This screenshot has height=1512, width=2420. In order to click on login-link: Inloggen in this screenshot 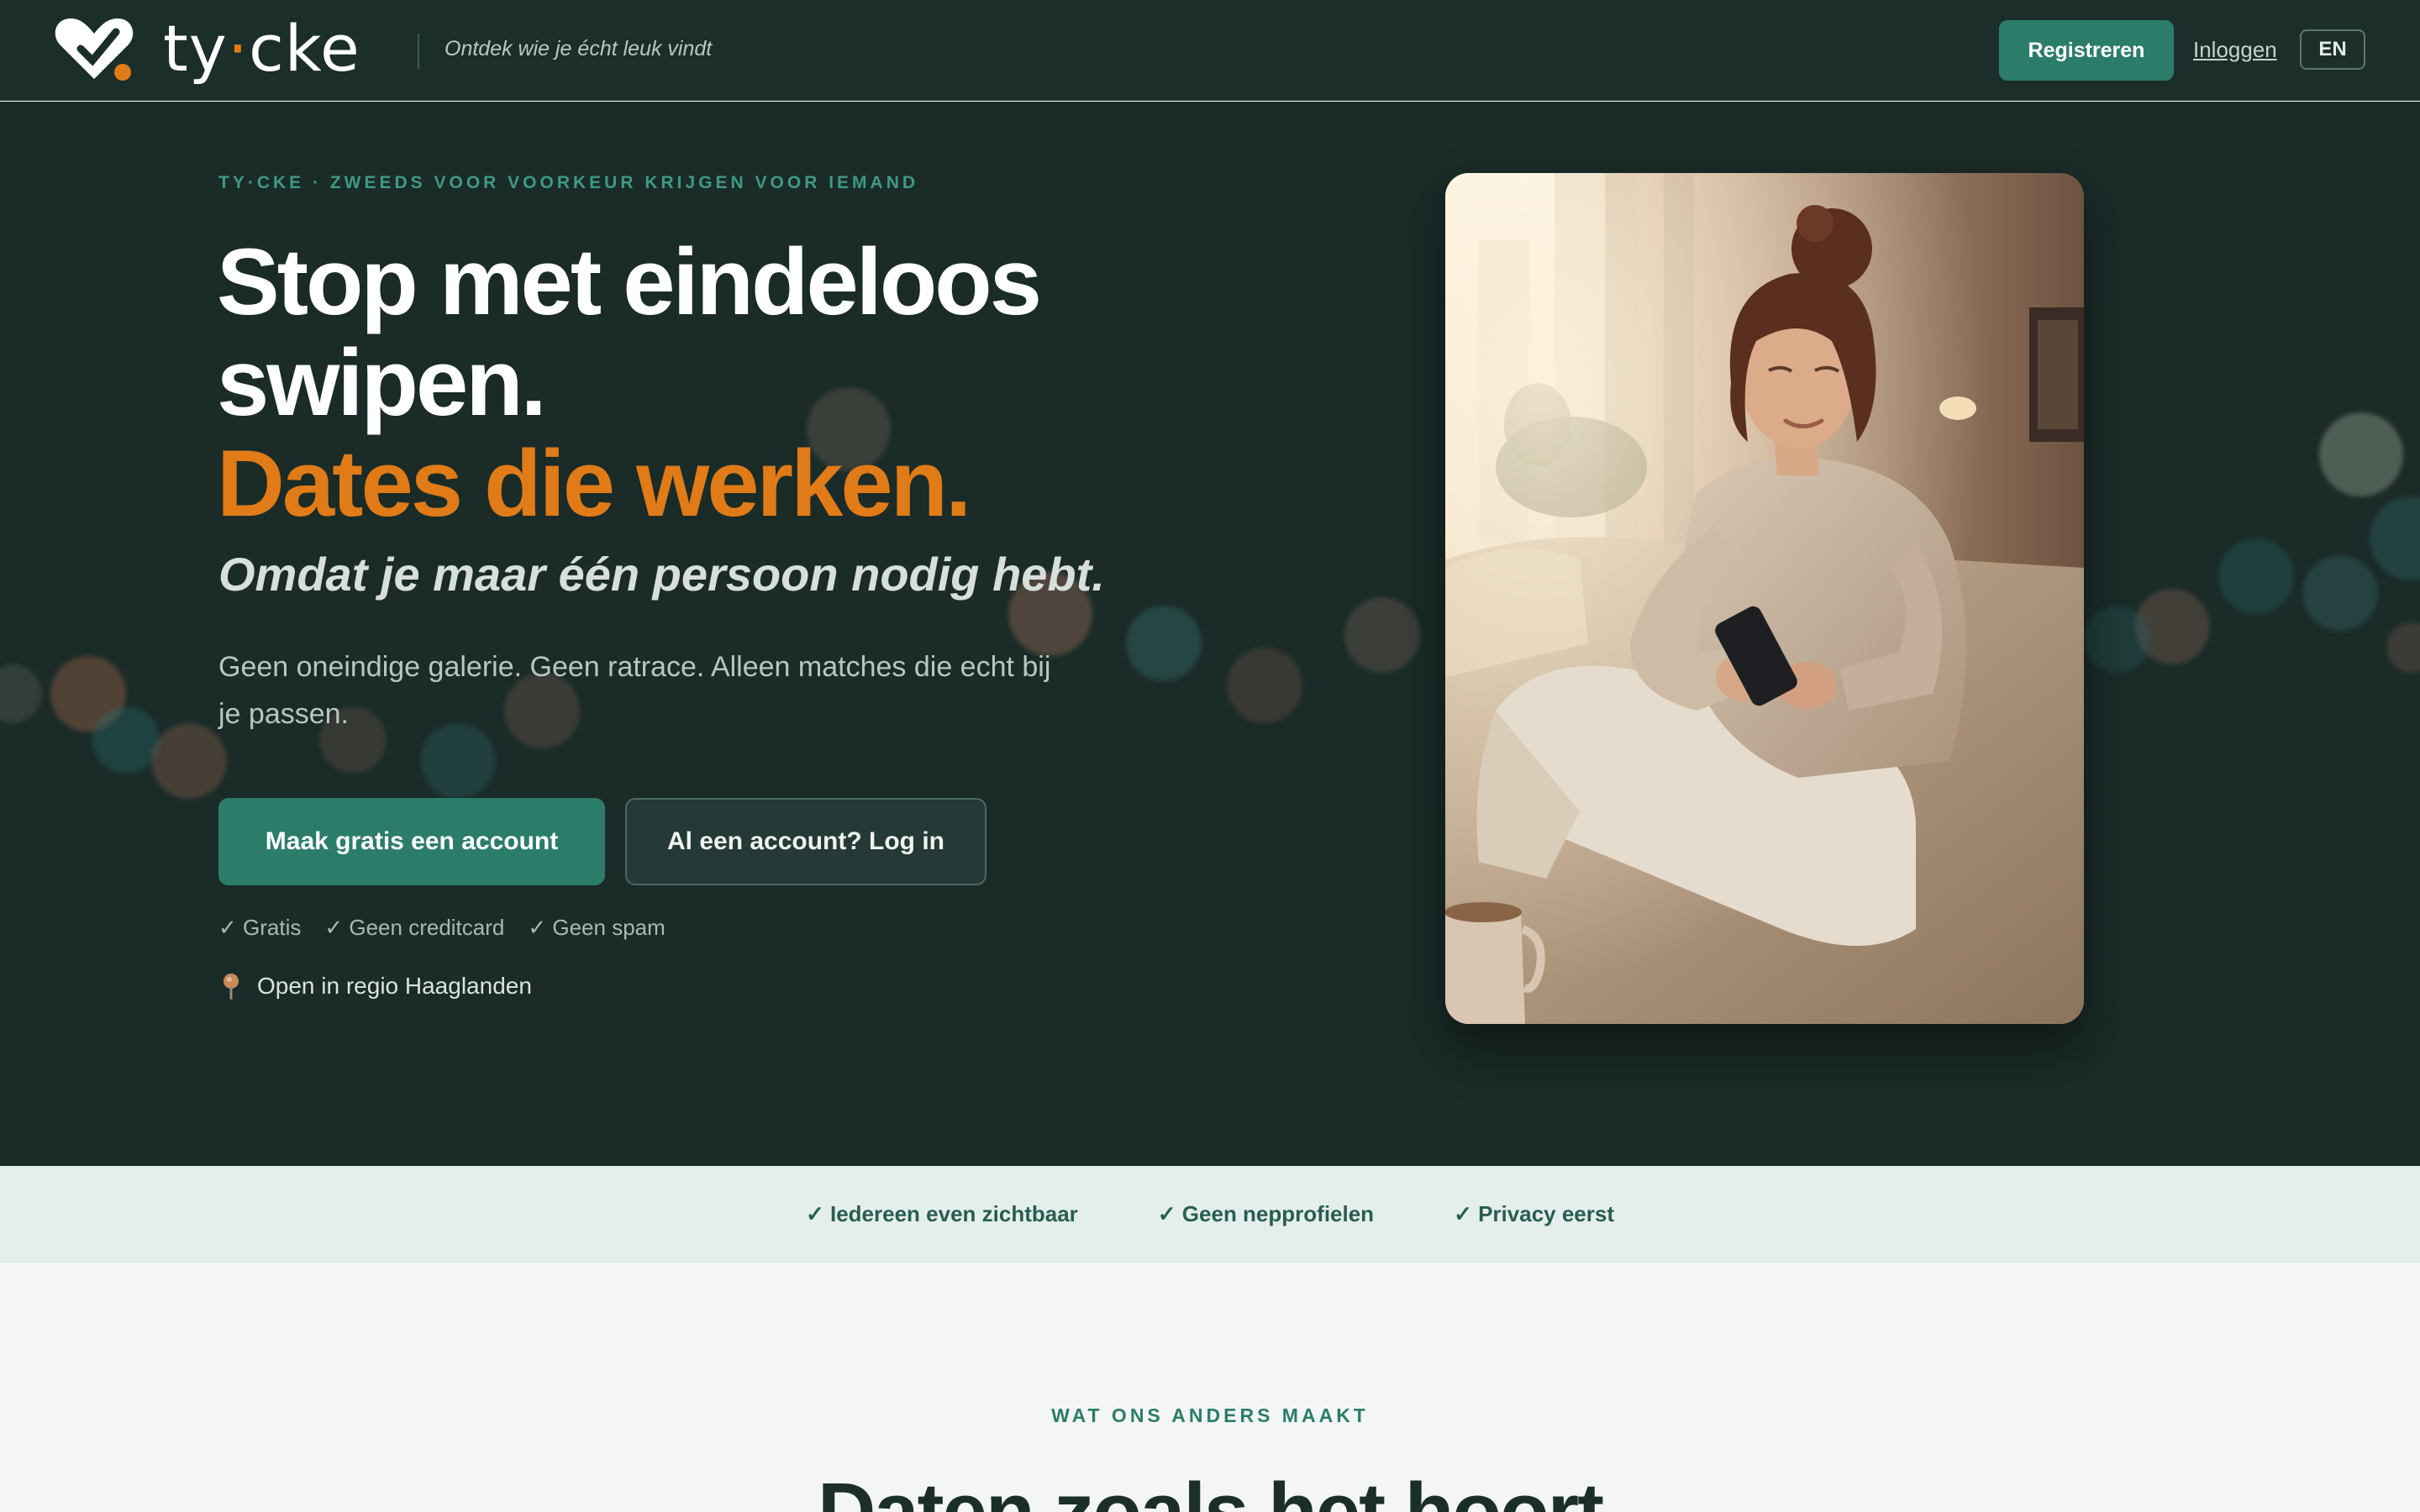, I will do `click(2235, 50)`.